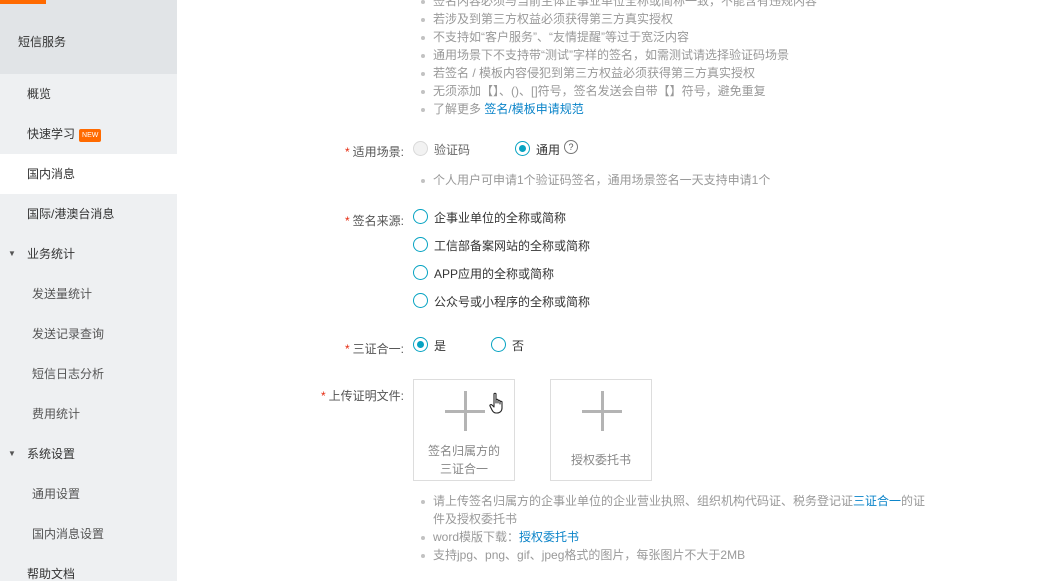  Describe the element at coordinates (23, 2) in the screenshot. I see `brand-accent-bar` at that location.